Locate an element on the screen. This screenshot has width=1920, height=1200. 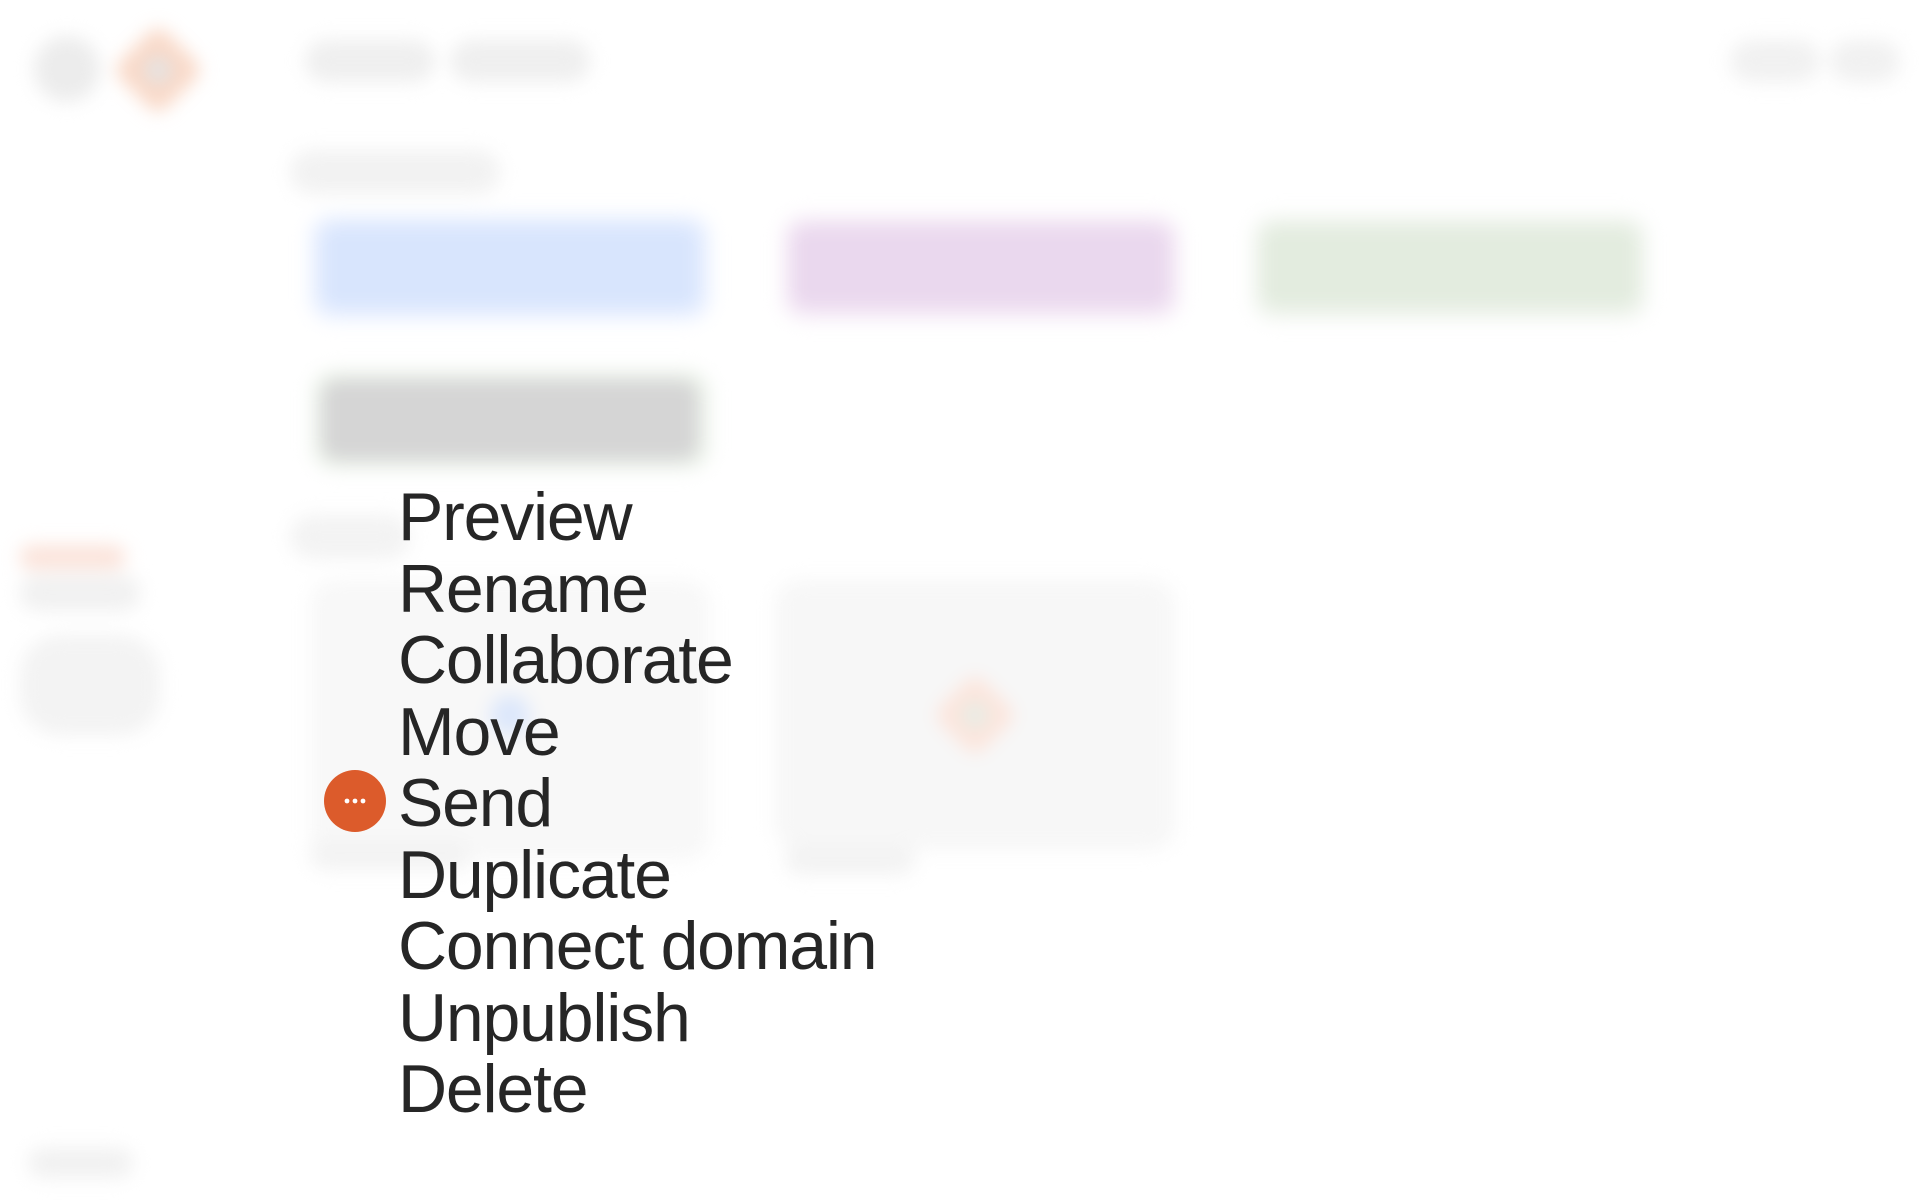
card-purple is located at coordinates (981, 267).